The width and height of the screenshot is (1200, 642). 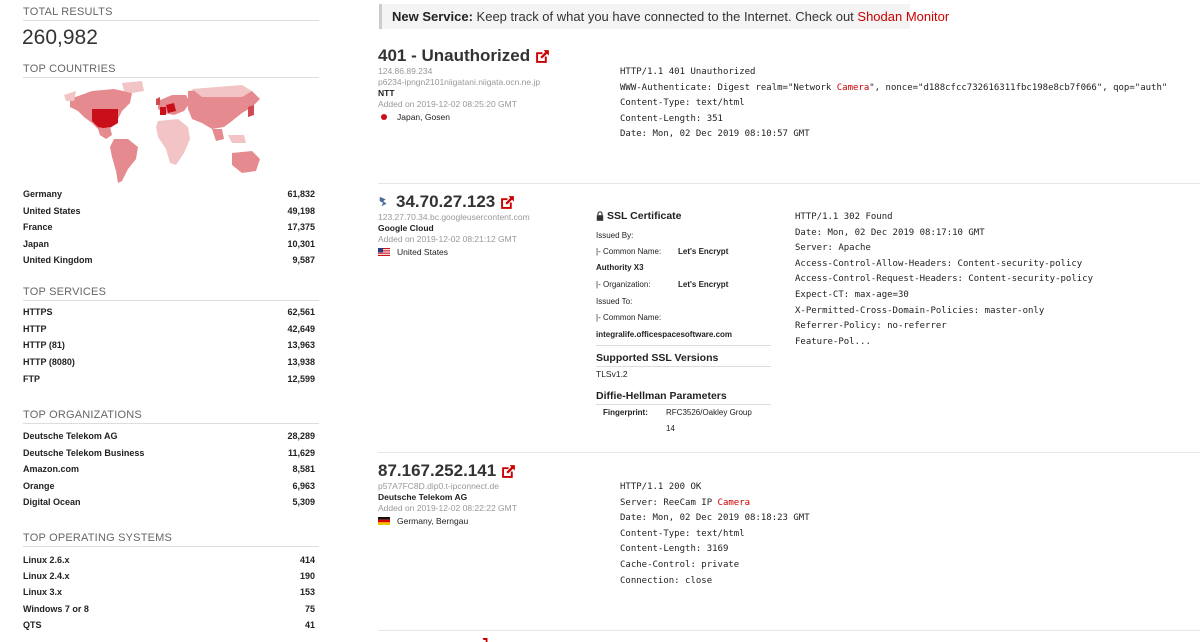 What do you see at coordinates (169, 214) in the screenshot?
I see `facet-row: United States 49,198` at bounding box center [169, 214].